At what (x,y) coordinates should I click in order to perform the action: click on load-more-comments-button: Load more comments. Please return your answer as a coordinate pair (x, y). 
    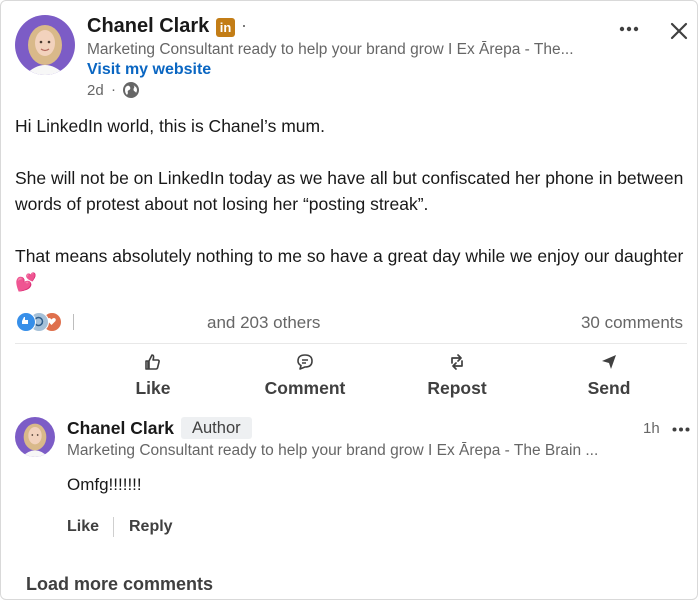
    Looking at the image, I should click on (119, 584).